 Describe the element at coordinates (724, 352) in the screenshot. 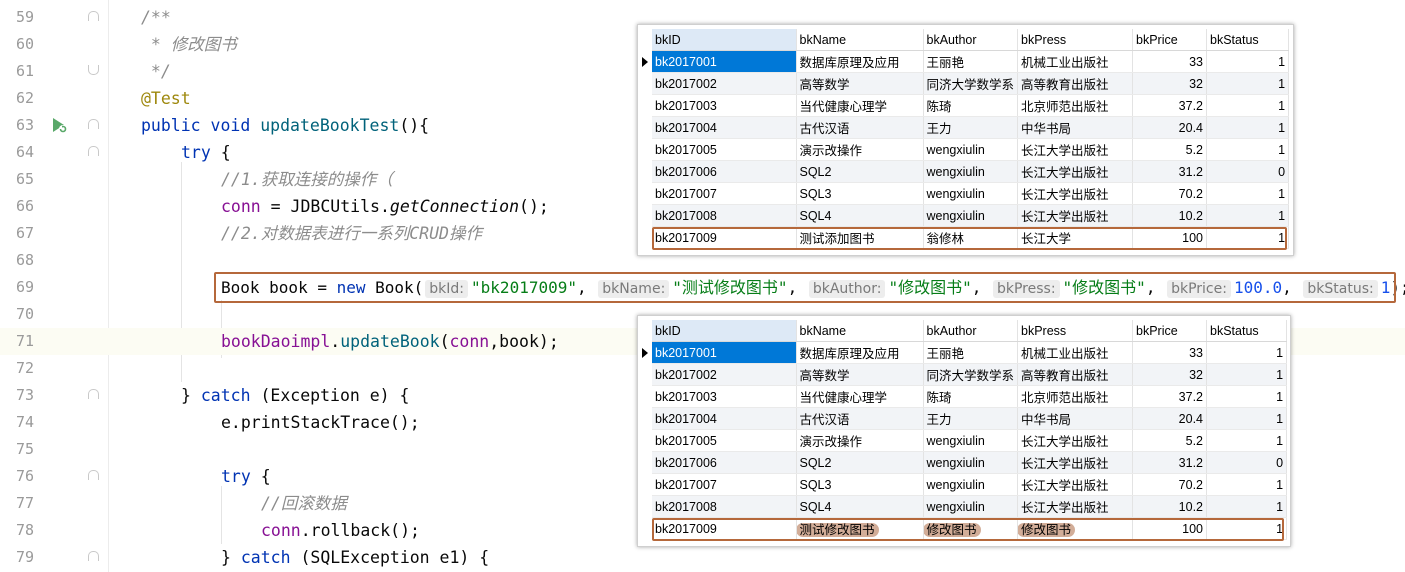

I see `table-cell: bk2017001` at that location.